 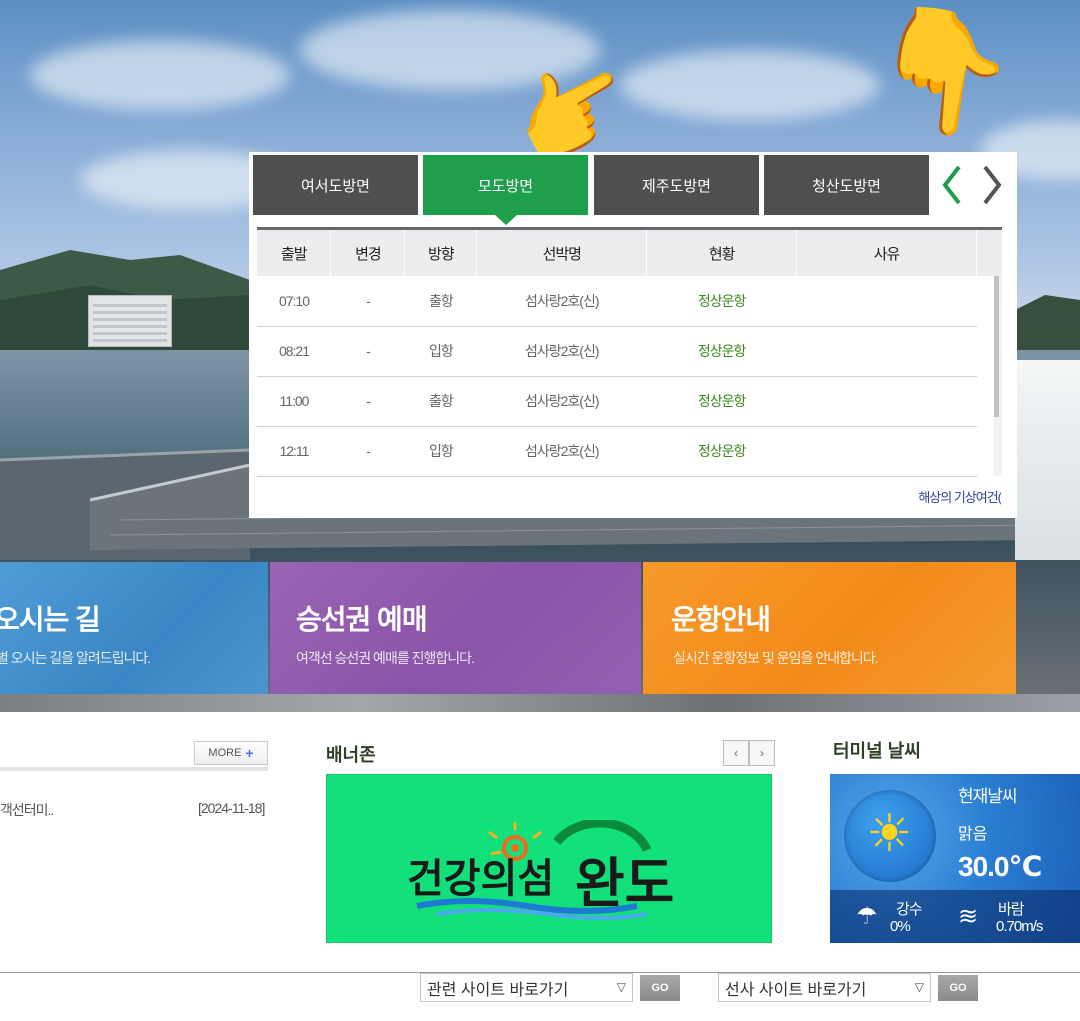 I want to click on umbrella-icon: ☂, so click(x=867, y=916).